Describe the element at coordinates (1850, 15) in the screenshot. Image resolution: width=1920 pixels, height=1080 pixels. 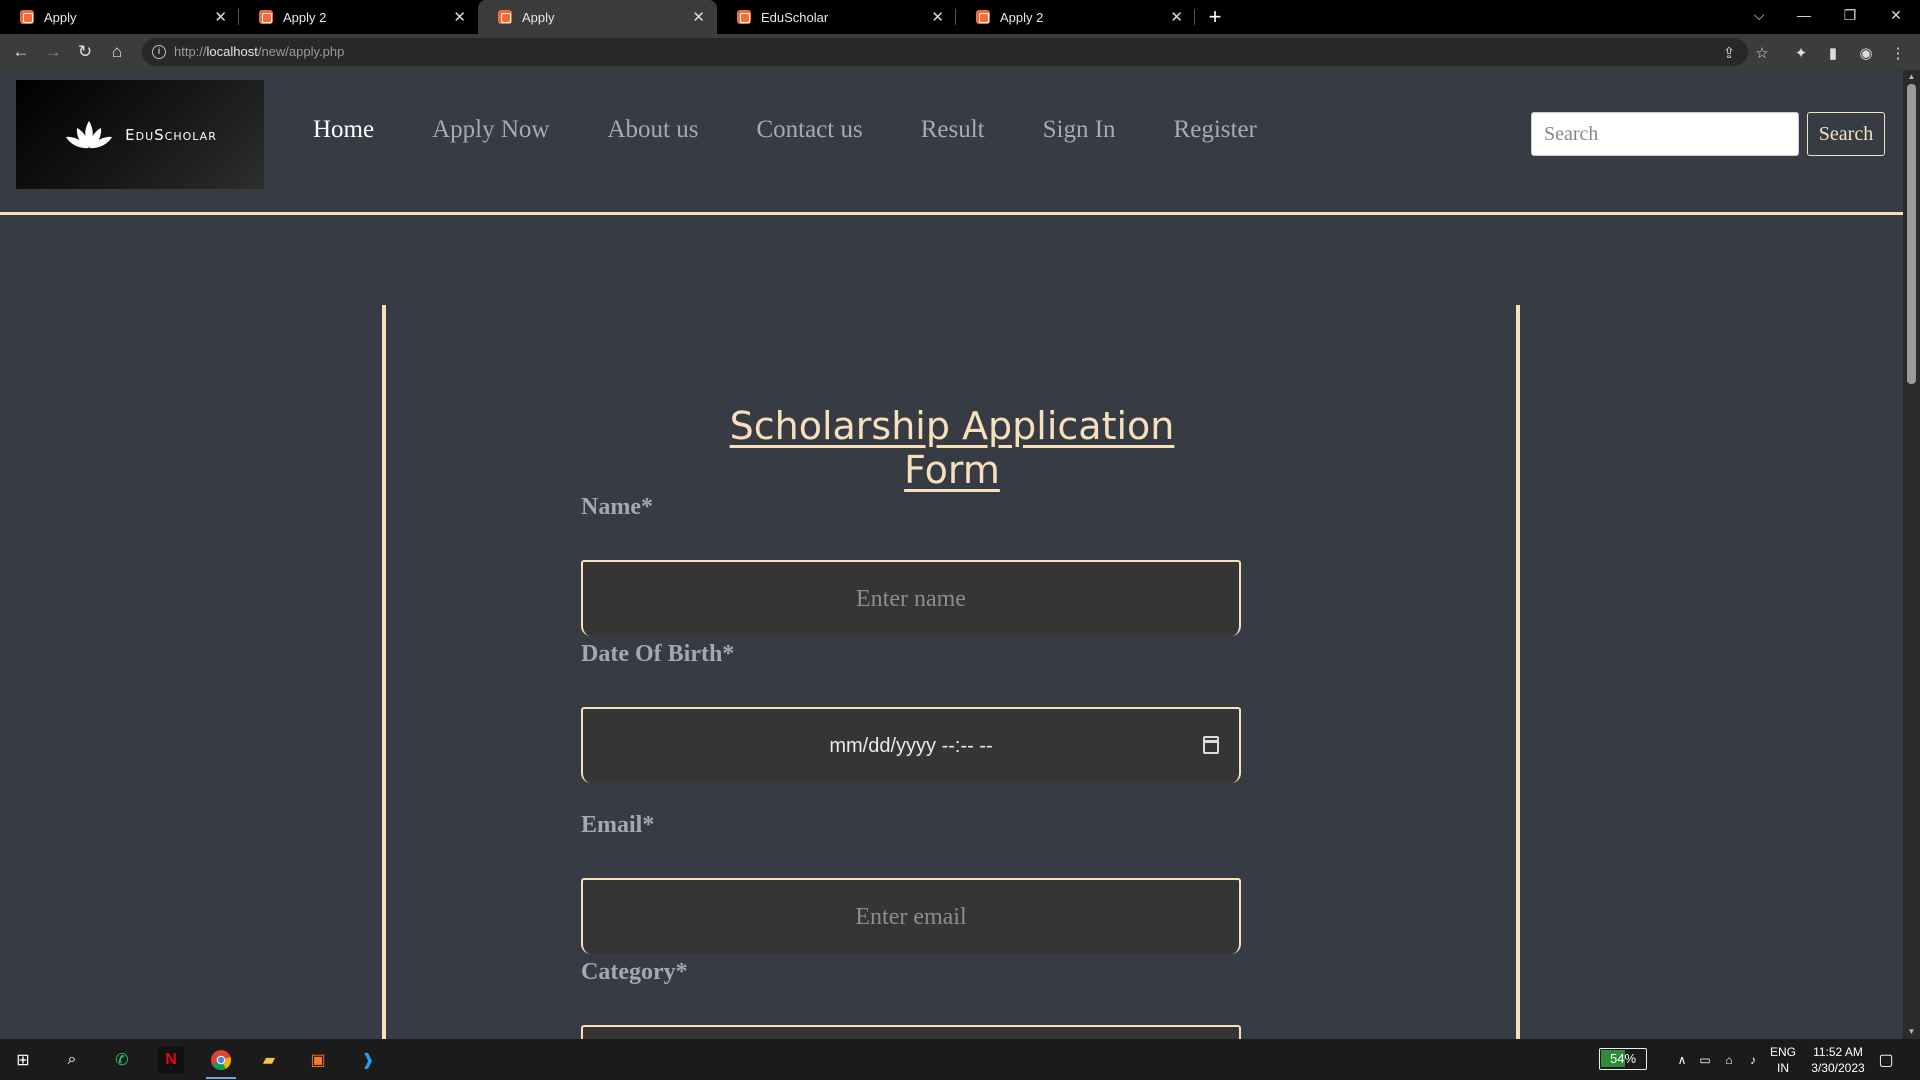
I see `restore-button: ❐` at that location.